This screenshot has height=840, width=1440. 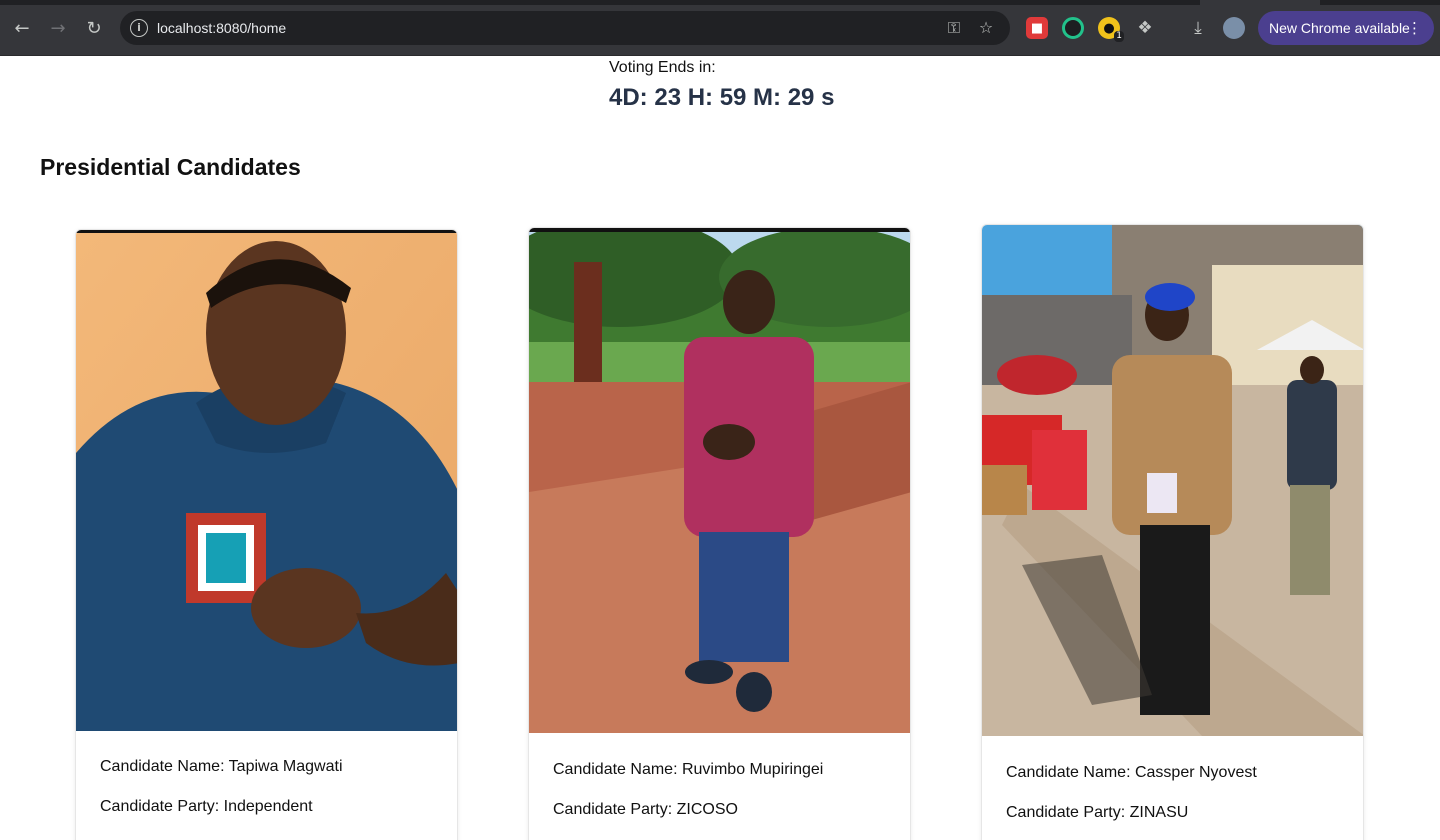 I want to click on candidate-name: Candidate Name: Ruvimbo Mupiringei, so click(x=688, y=769).